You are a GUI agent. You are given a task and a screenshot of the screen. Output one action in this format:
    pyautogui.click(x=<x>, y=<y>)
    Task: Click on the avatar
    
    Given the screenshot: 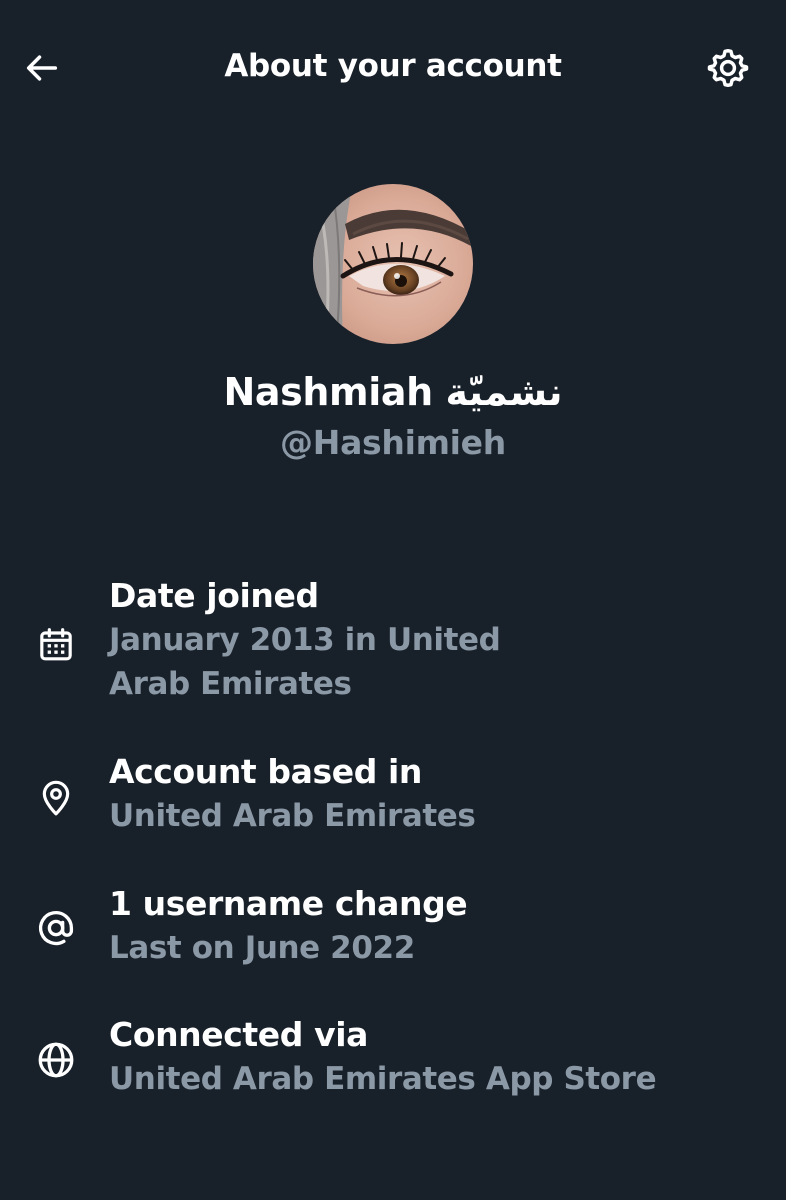 What is the action you would take?
    pyautogui.click(x=393, y=264)
    